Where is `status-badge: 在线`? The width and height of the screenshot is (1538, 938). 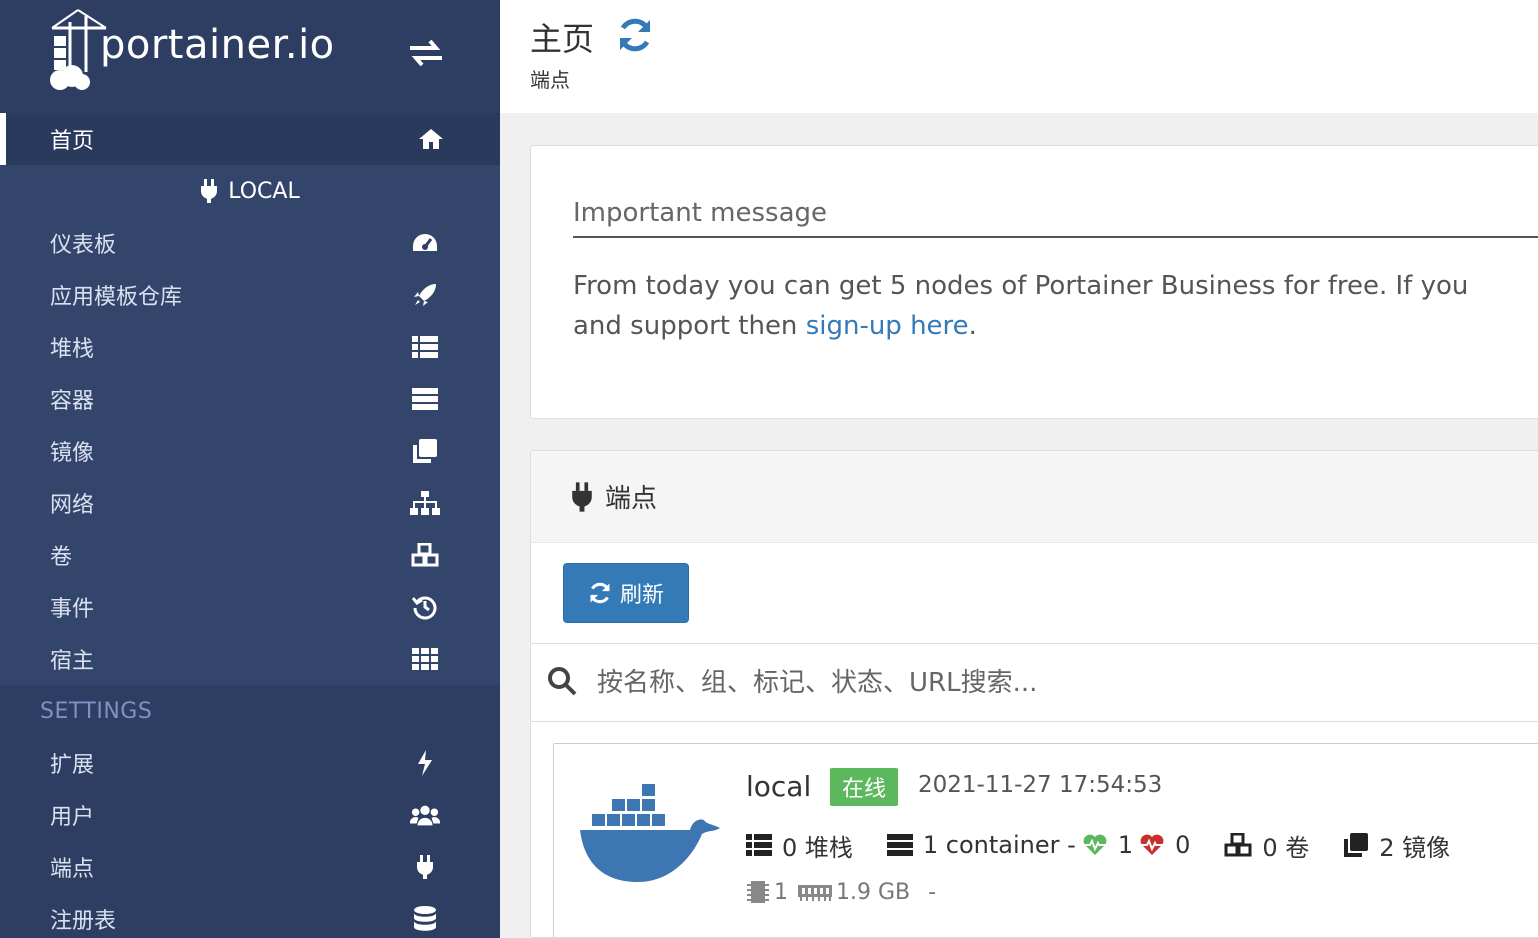
status-badge: 在线 is located at coordinates (864, 787).